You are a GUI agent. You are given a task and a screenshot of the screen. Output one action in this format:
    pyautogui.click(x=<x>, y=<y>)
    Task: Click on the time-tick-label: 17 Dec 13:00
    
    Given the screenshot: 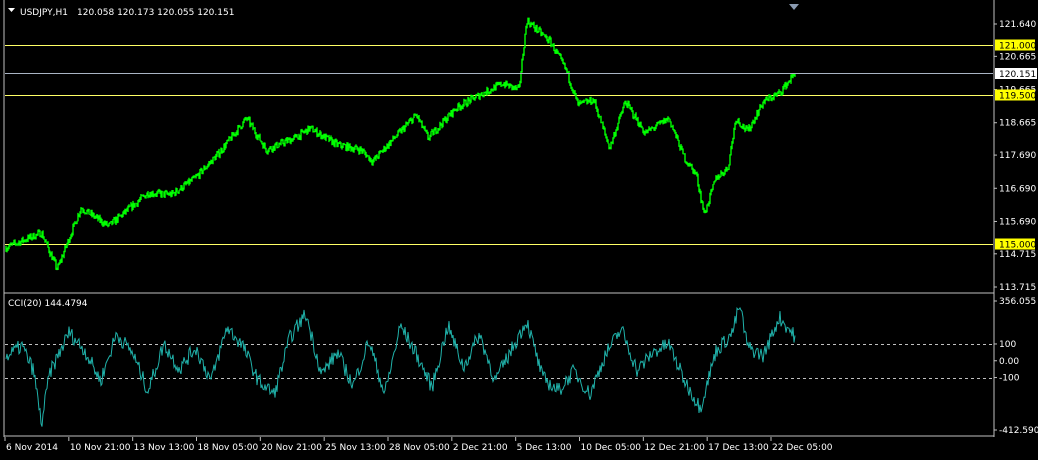 What is the action you would take?
    pyautogui.click(x=738, y=448)
    